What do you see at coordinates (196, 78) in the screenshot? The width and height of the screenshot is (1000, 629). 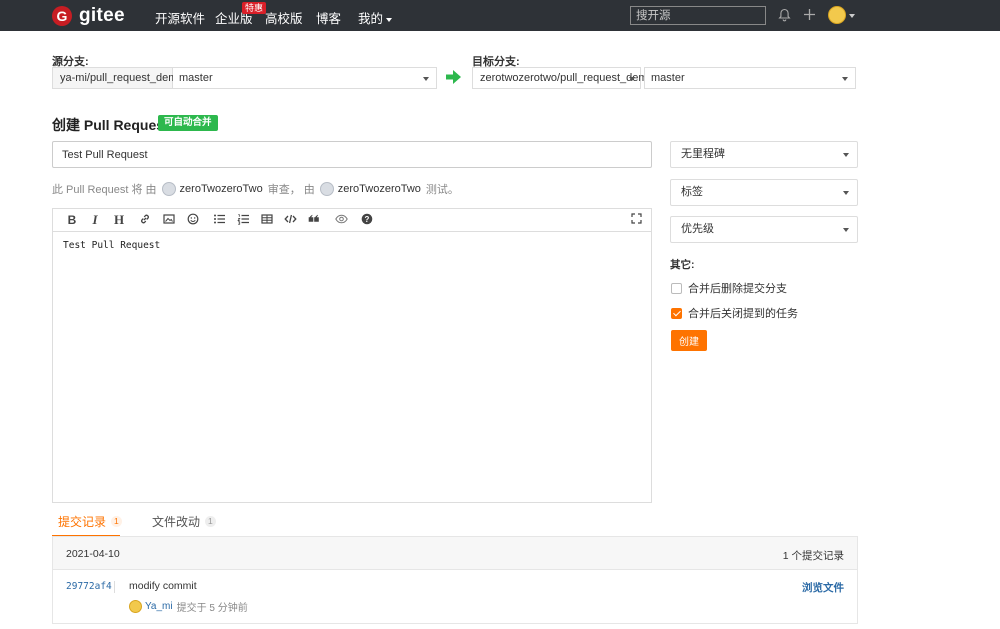 I see `source-branch-value: master` at bounding box center [196, 78].